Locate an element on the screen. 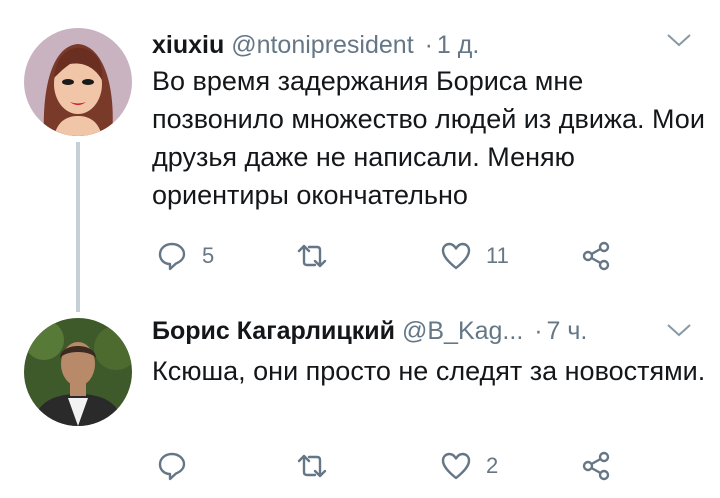 The height and width of the screenshot is (498, 720). reply-button: 5 is located at coordinates (185, 256).